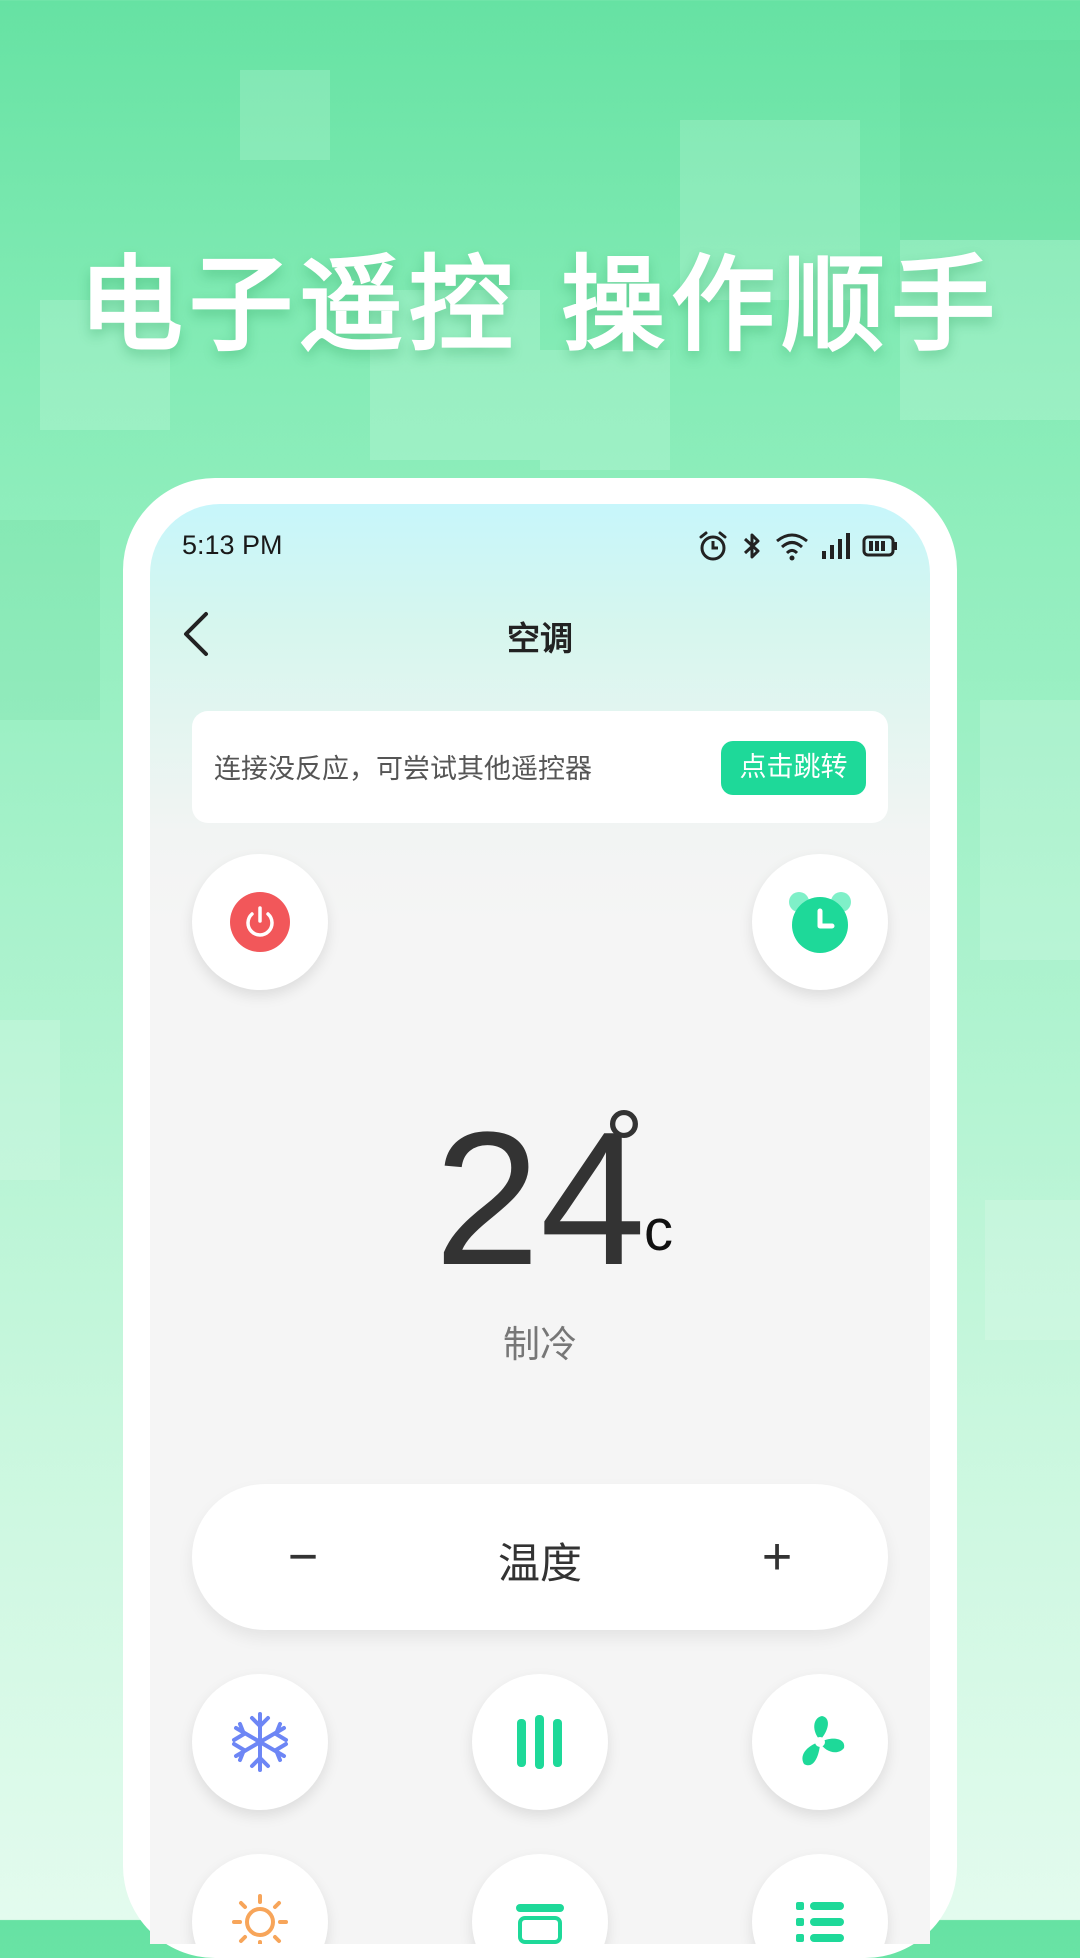 The width and height of the screenshot is (1080, 1958). I want to click on alarm-icon, so click(713, 546).